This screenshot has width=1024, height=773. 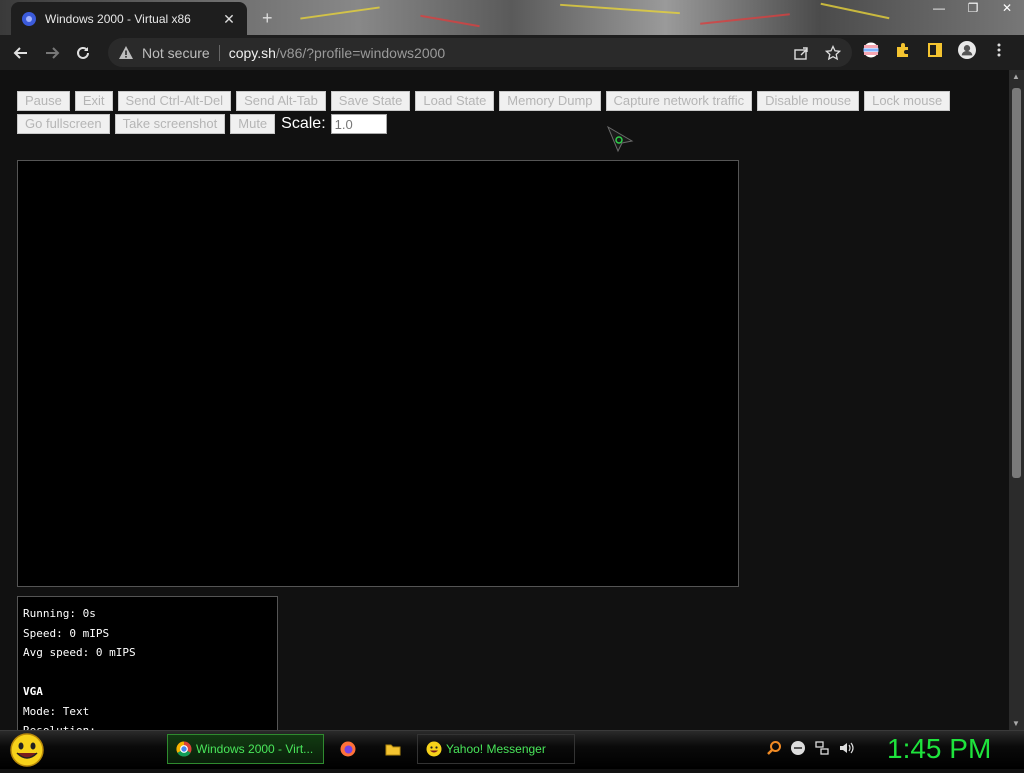 What do you see at coordinates (118, 18) in the screenshot?
I see `tab-title: Windows 2000 - Virtual x86` at bounding box center [118, 18].